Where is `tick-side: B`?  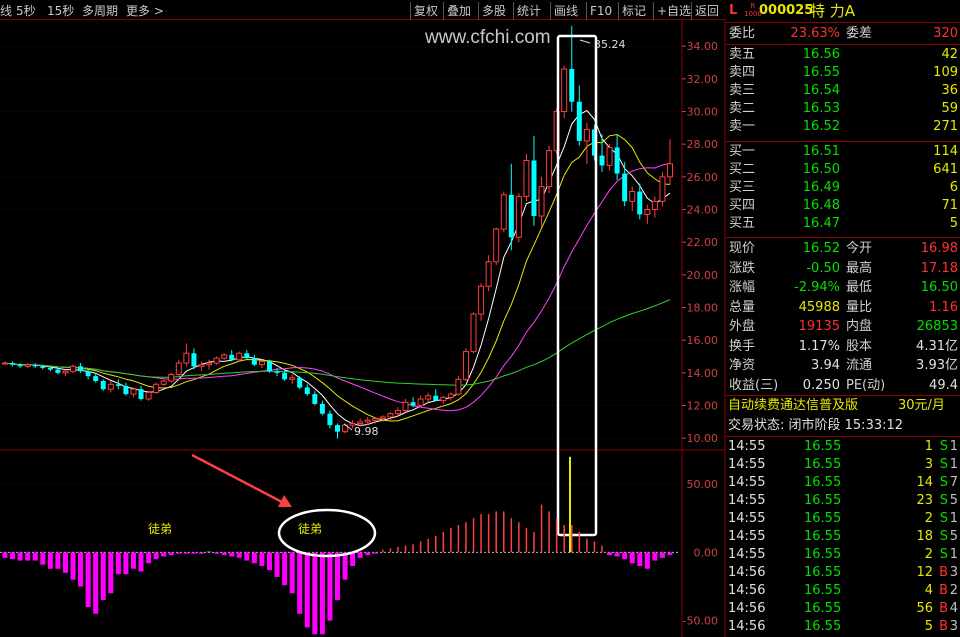
tick-side: B is located at coordinates (943, 626).